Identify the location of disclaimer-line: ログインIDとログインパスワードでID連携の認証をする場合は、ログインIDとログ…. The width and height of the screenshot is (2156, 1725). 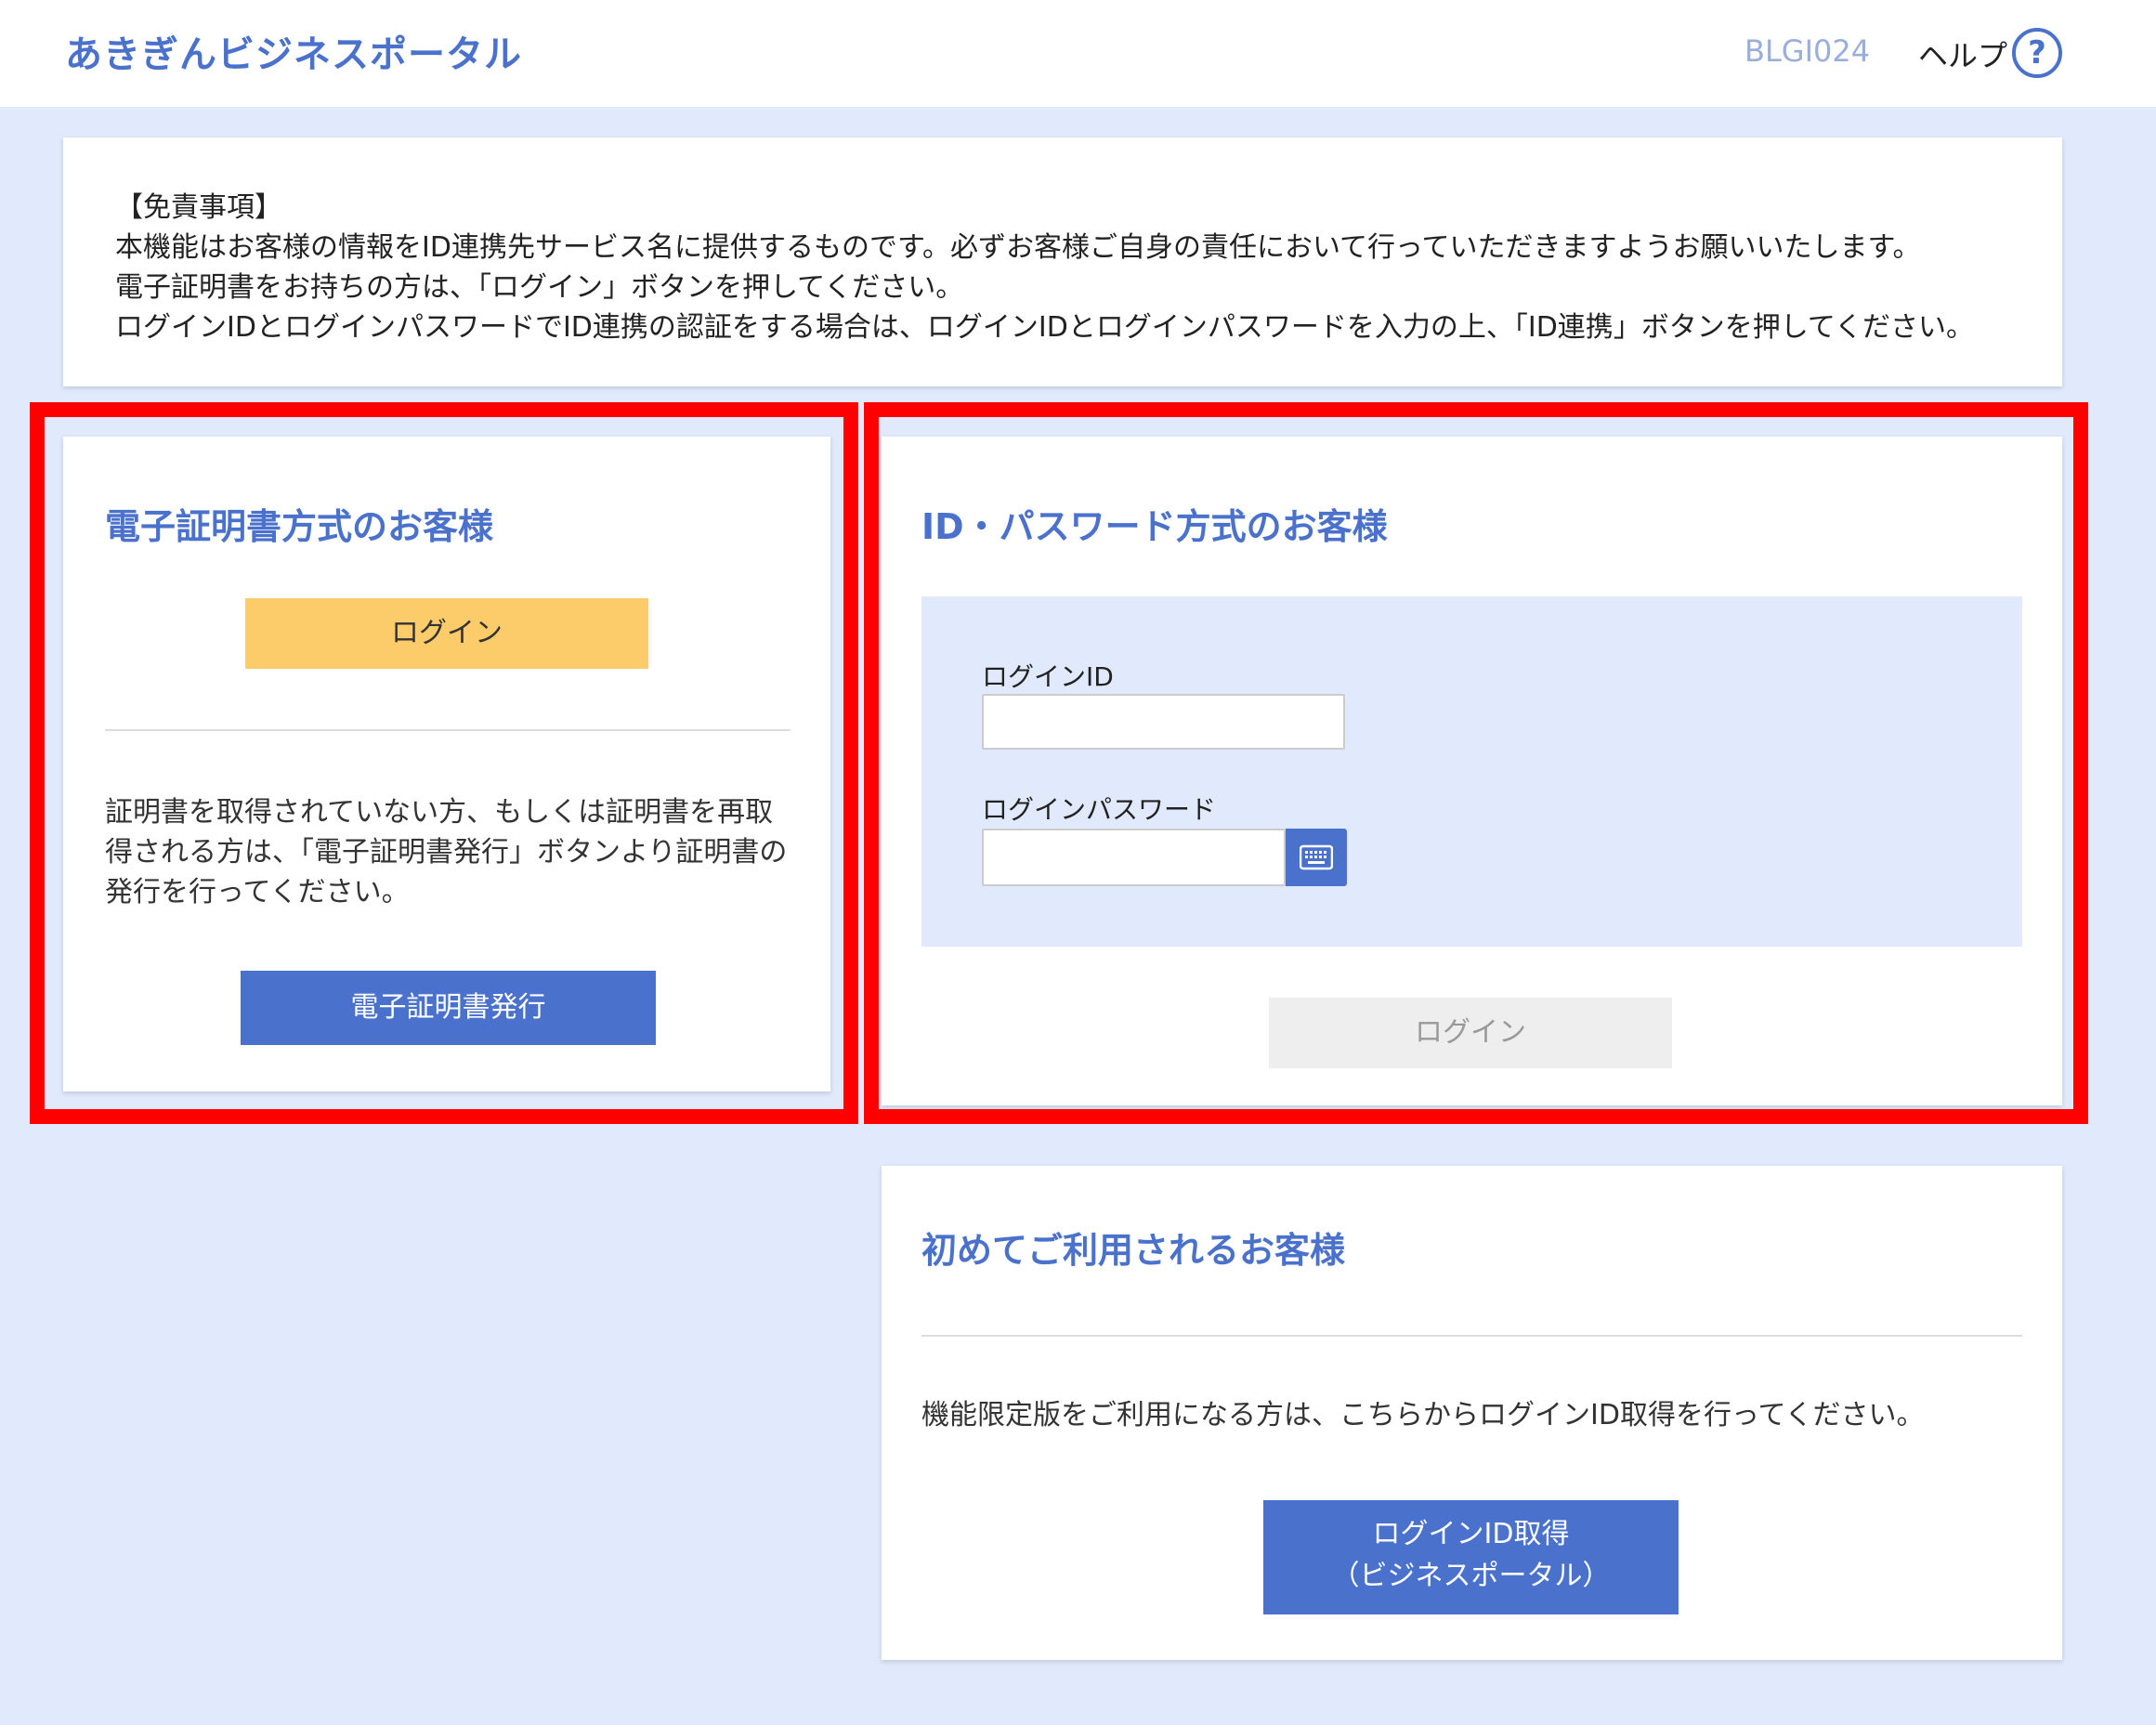
(1044, 327).